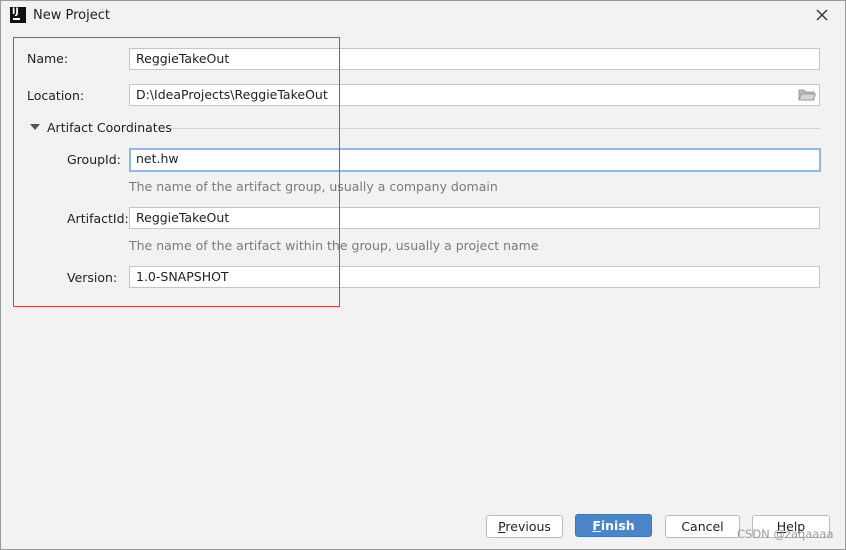 The width and height of the screenshot is (846, 550). What do you see at coordinates (109, 127) in the screenshot?
I see `artifact-coordinates-heading: Artifact Coordinates` at bounding box center [109, 127].